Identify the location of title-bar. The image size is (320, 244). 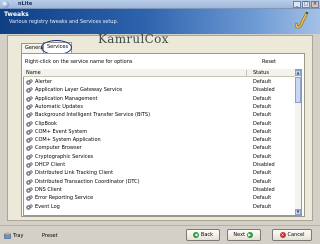
(160, 4).